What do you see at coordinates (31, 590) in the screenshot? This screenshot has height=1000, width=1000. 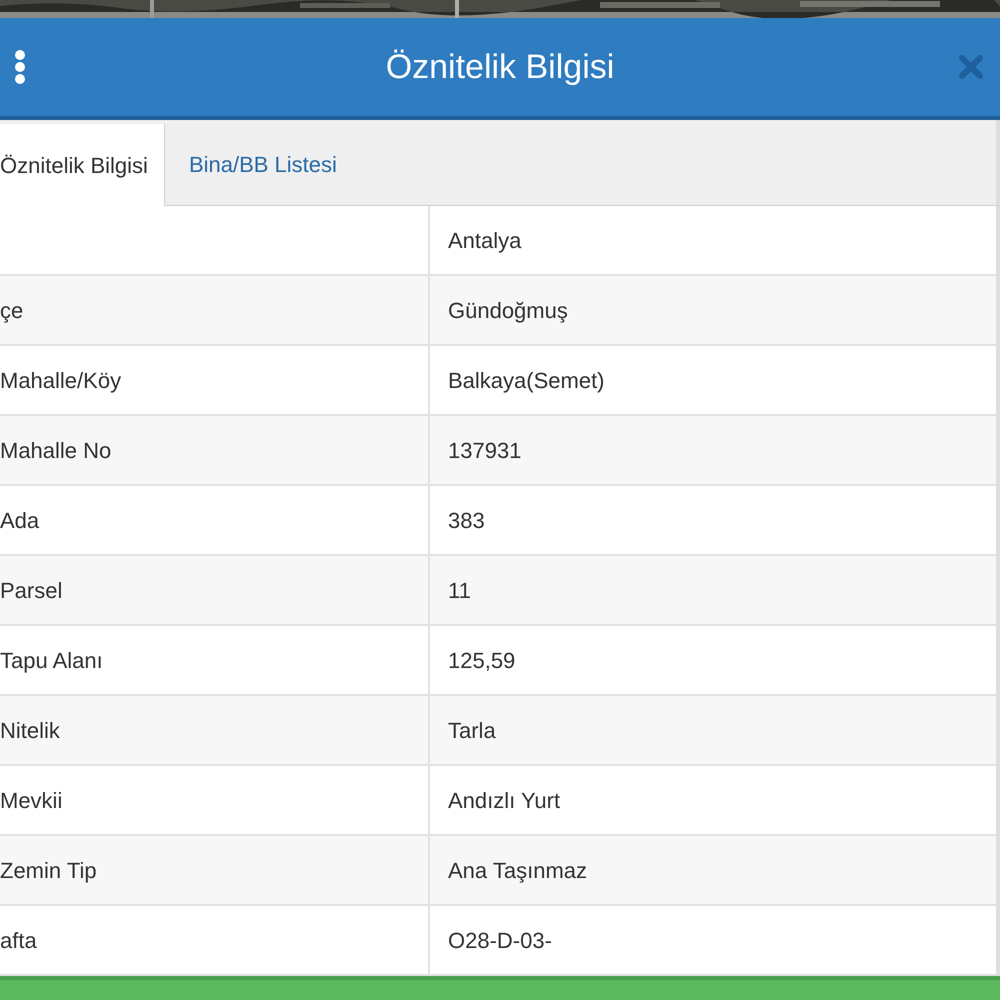 I see `field-label: Parsel` at bounding box center [31, 590].